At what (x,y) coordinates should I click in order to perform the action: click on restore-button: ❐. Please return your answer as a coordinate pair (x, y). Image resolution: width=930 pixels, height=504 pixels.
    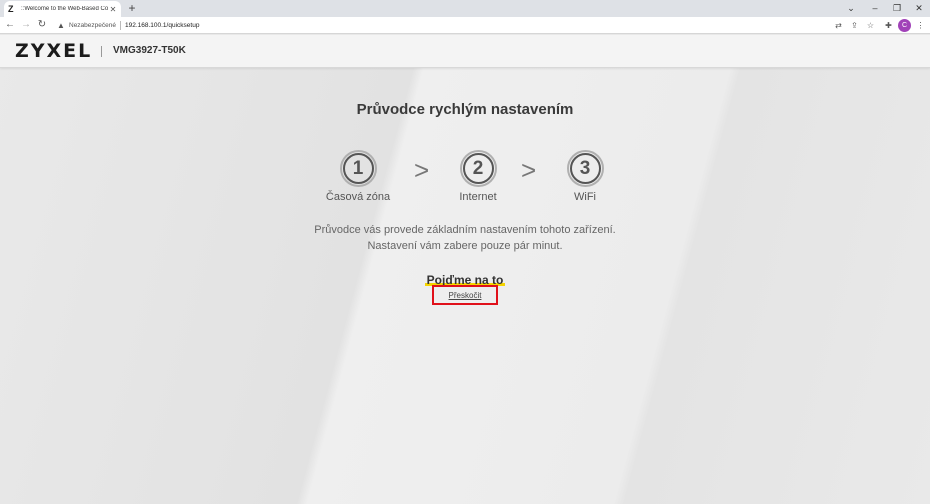
    Looking at the image, I should click on (897, 8).